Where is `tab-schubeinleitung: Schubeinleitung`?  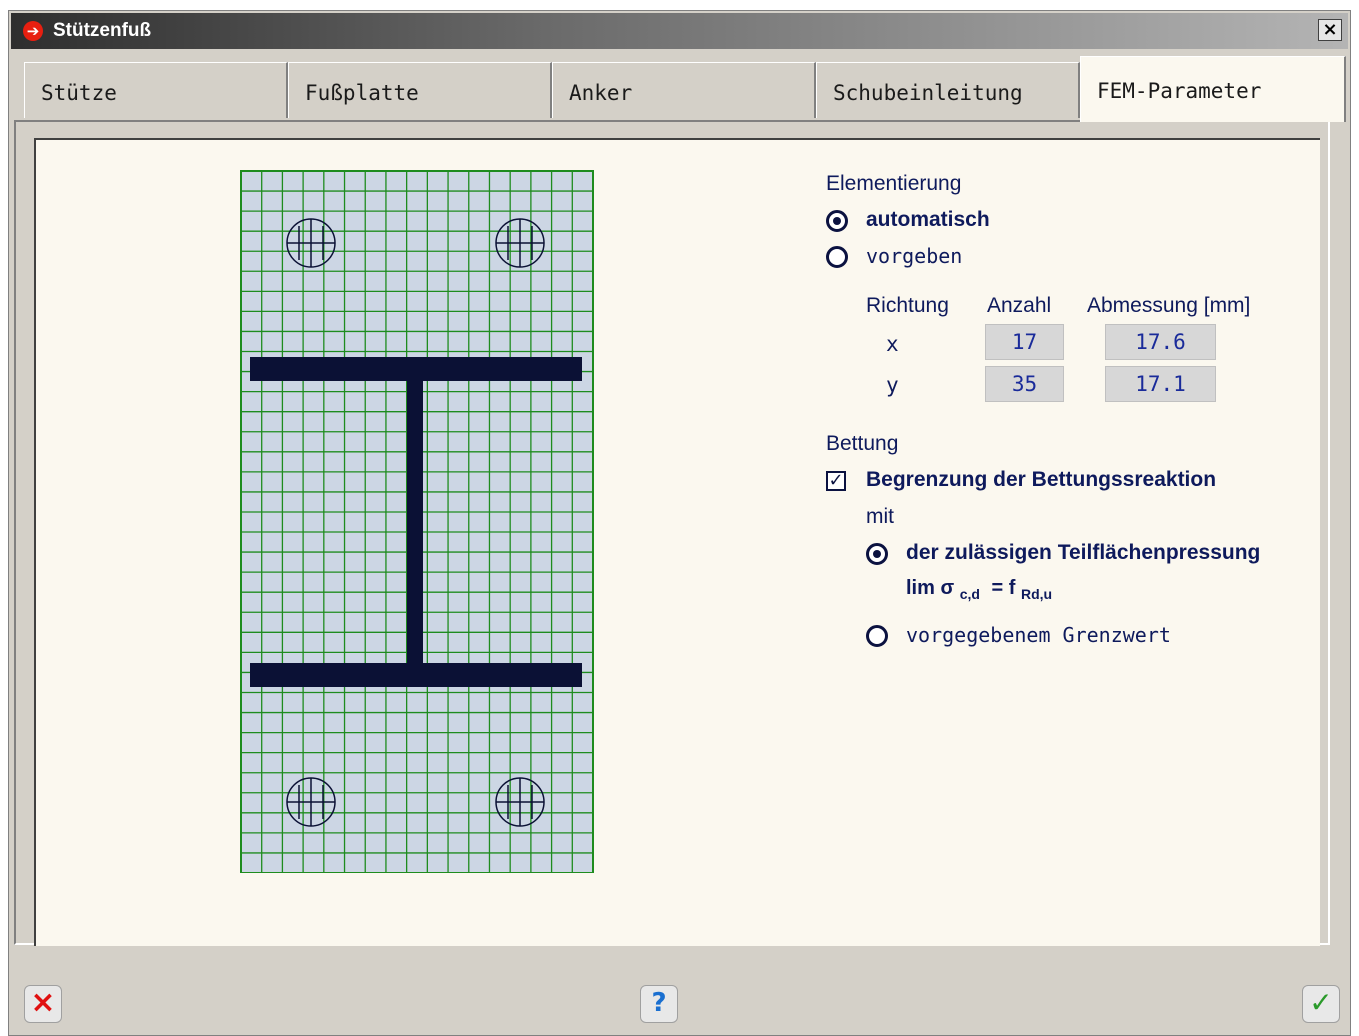 tab-schubeinleitung: Schubeinleitung is located at coordinates (948, 90).